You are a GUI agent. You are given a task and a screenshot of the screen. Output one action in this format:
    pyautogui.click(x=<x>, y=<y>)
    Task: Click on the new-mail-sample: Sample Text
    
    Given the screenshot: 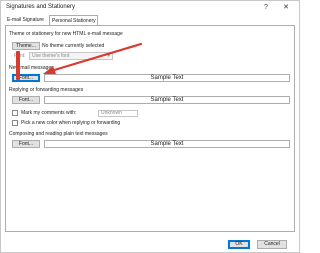 What is the action you would take?
    pyautogui.click(x=167, y=78)
    